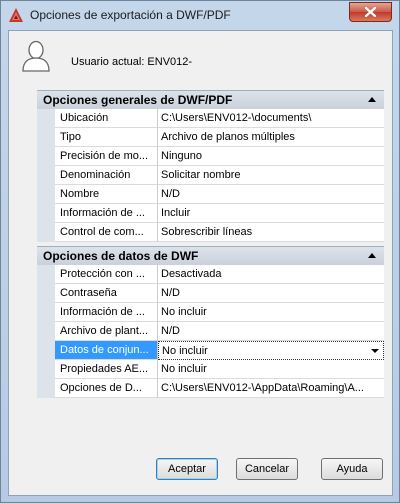 The image size is (400, 503). Describe the element at coordinates (106, 194) in the screenshot. I see `property-name: Nombre` at that location.